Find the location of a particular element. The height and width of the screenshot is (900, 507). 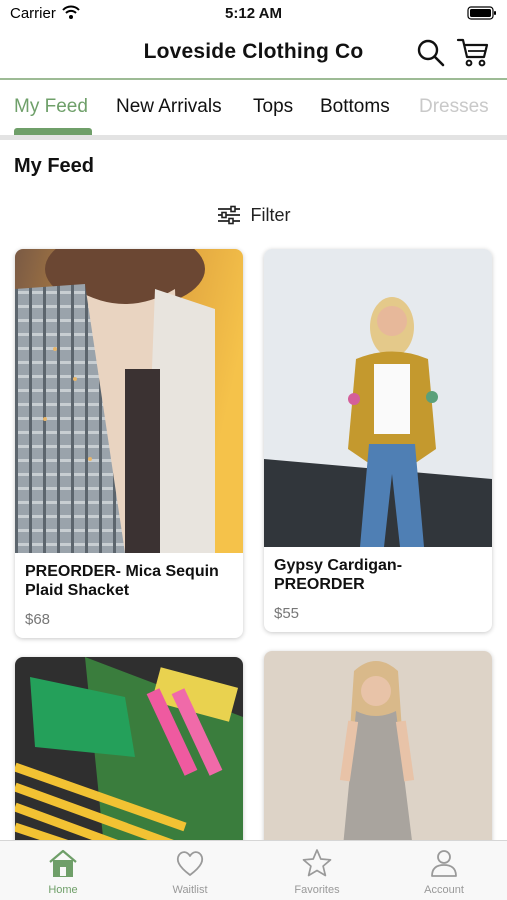

bottom-tab-favorites: Favorites is located at coordinates (317, 870).